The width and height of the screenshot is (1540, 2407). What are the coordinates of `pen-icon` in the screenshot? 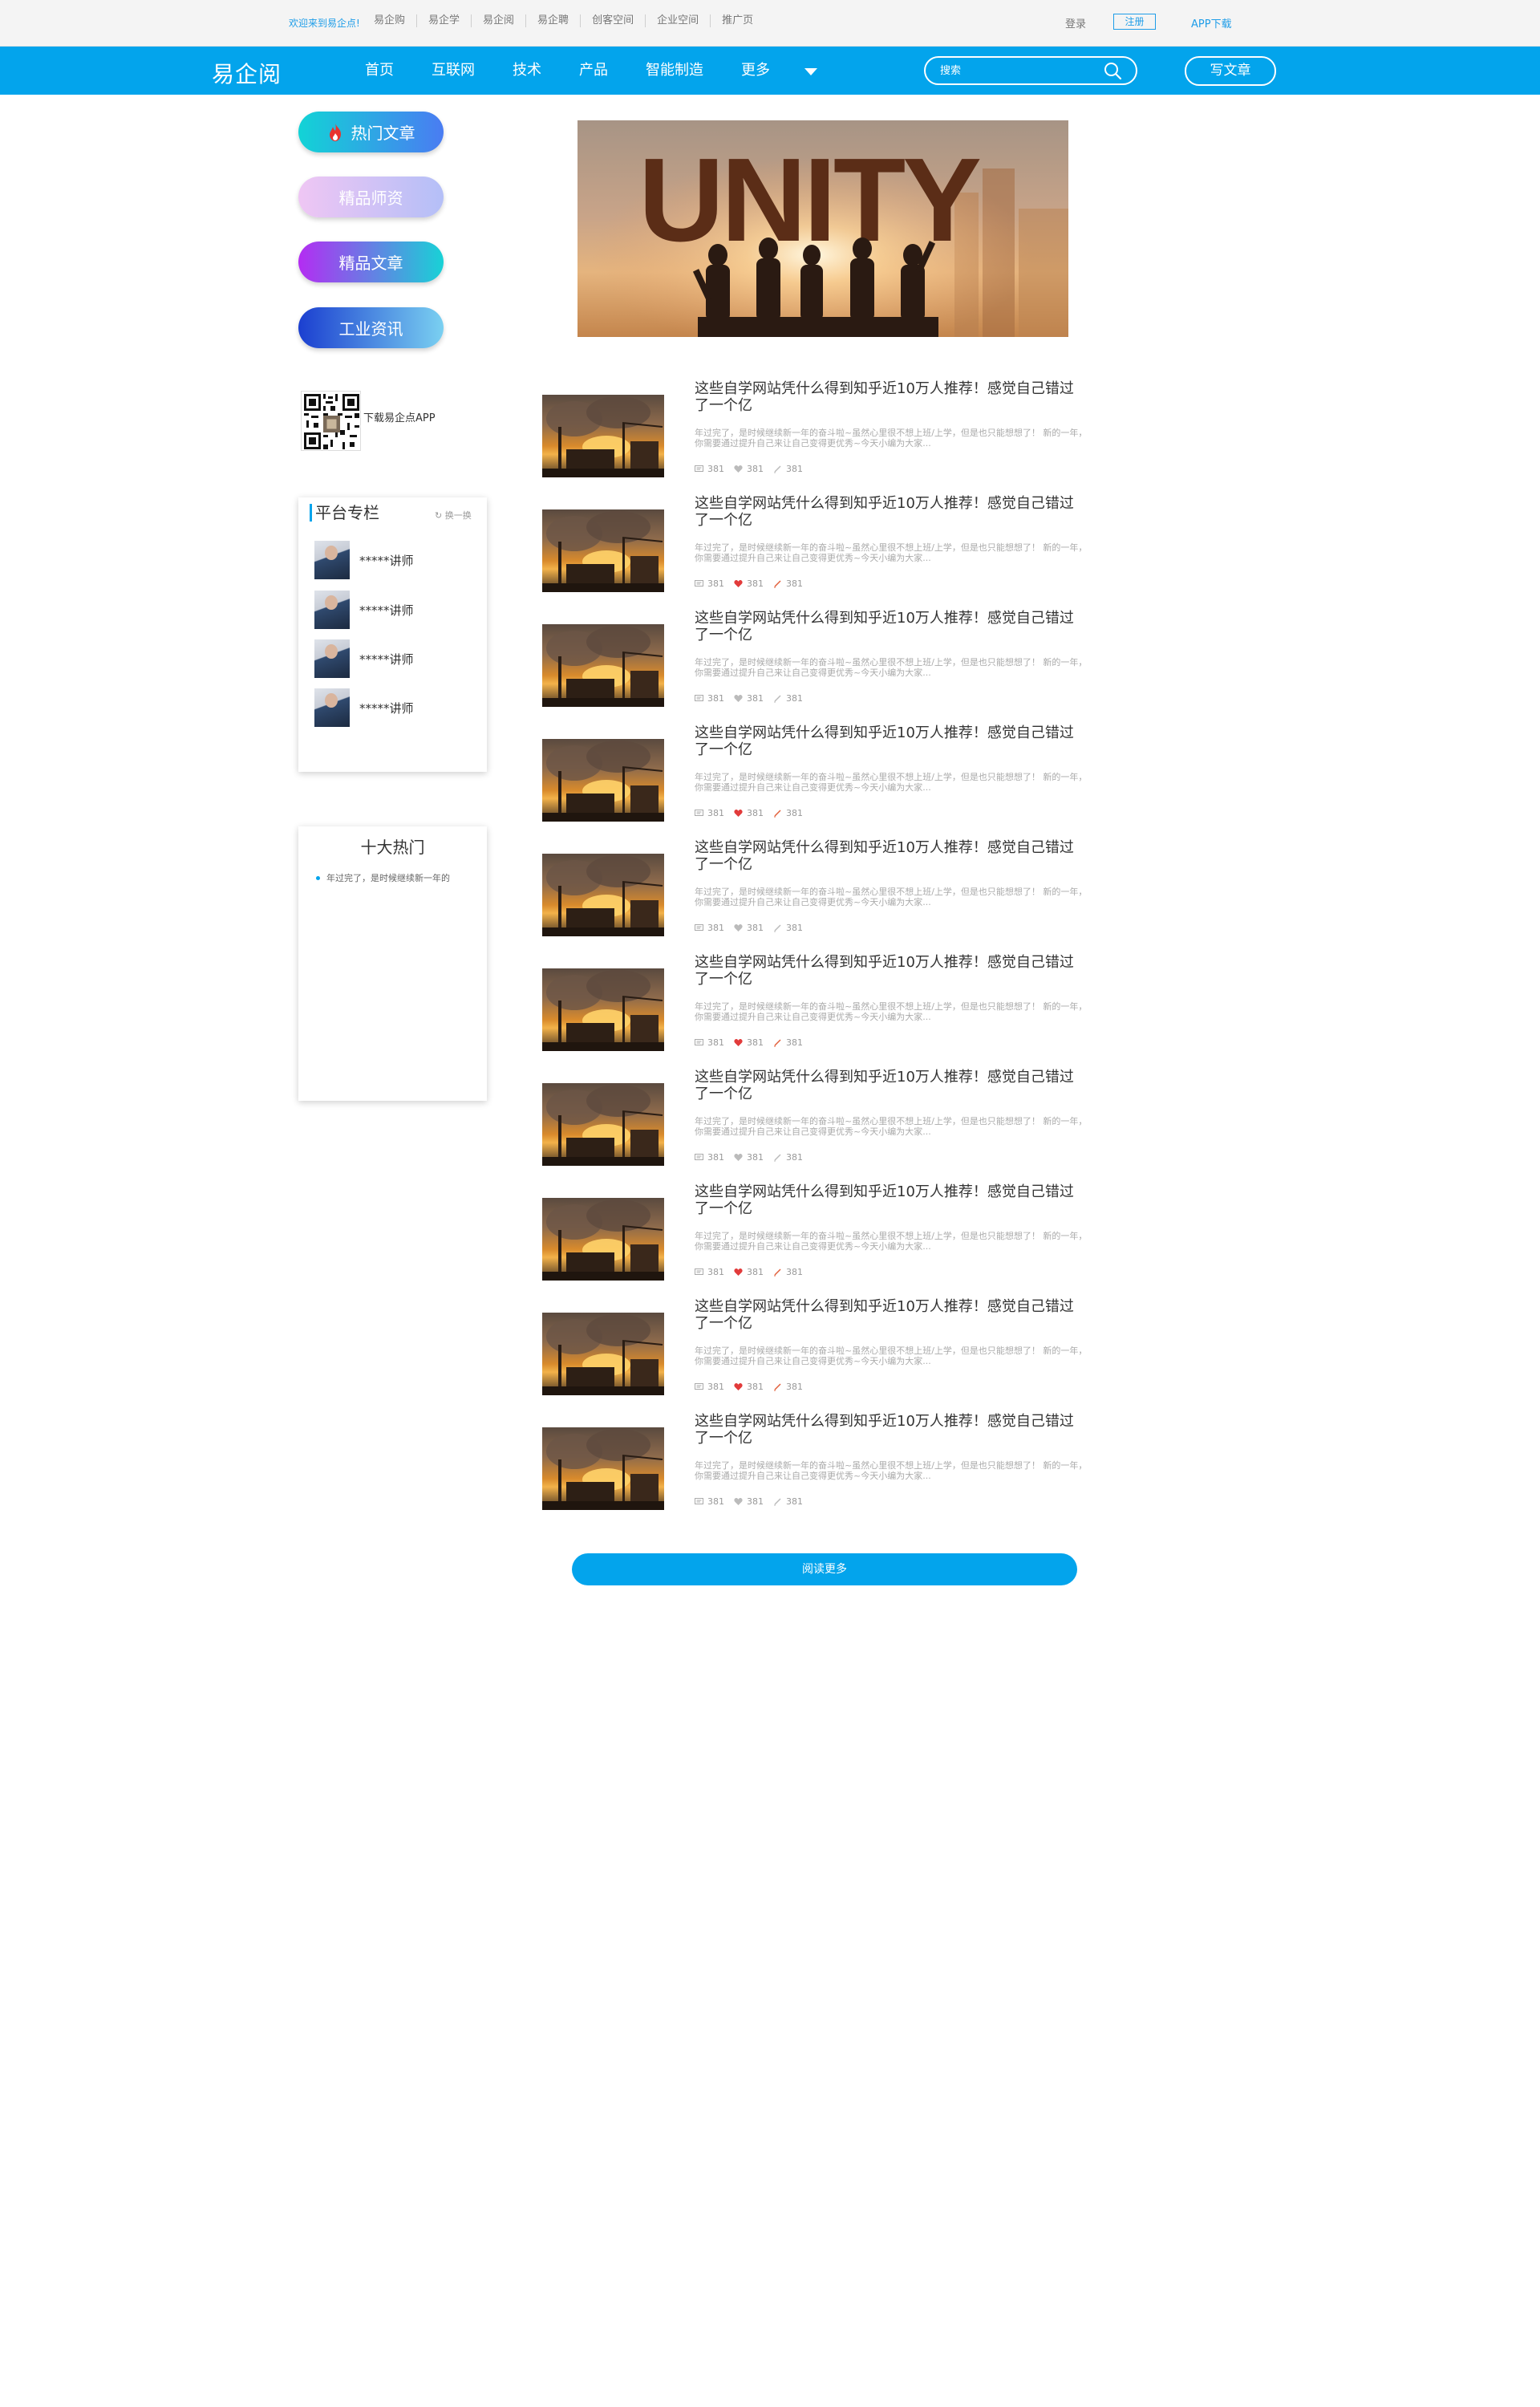 It's located at (777, 1502).